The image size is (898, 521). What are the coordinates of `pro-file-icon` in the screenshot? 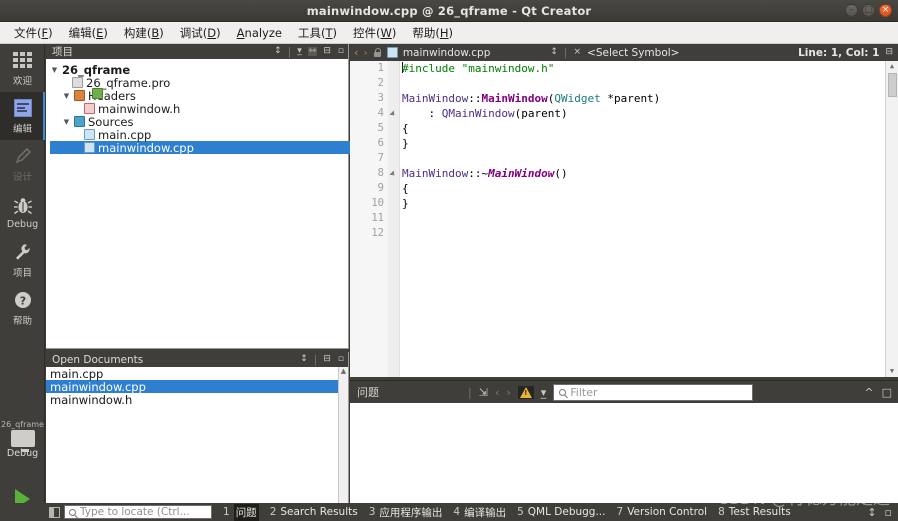 It's located at (77, 82).